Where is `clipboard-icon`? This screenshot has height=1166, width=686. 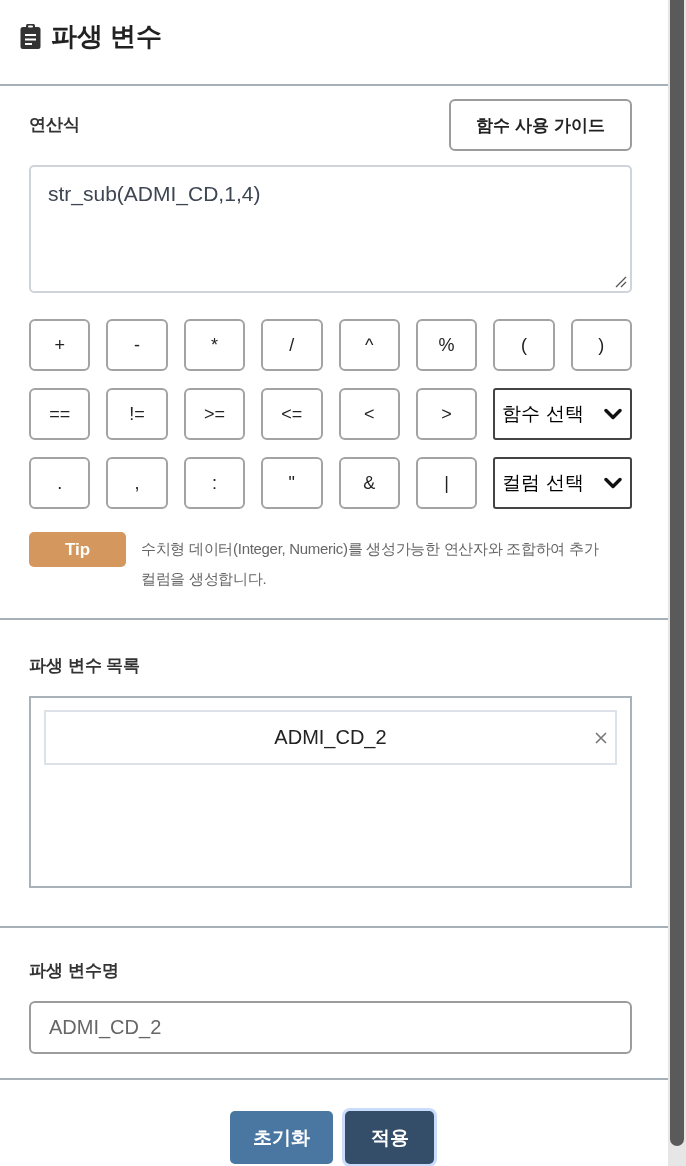
clipboard-icon is located at coordinates (30, 36).